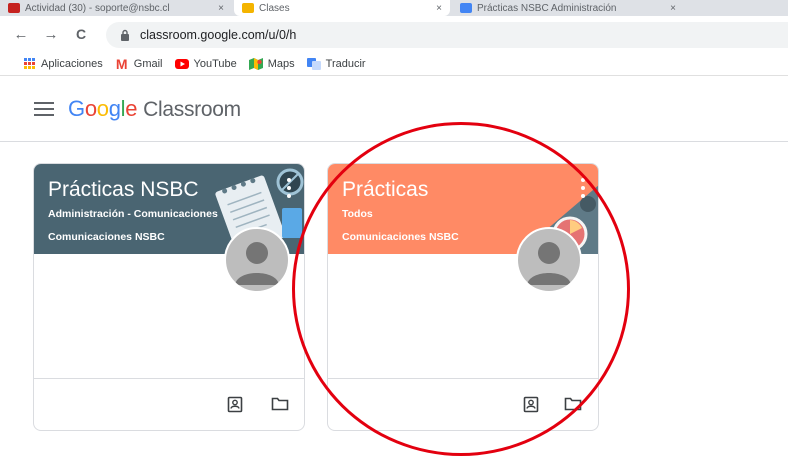  Describe the element at coordinates (97, 8) in the screenshot. I see `tab-label: Actividad (30) - soporte@nsbc.cl` at that location.